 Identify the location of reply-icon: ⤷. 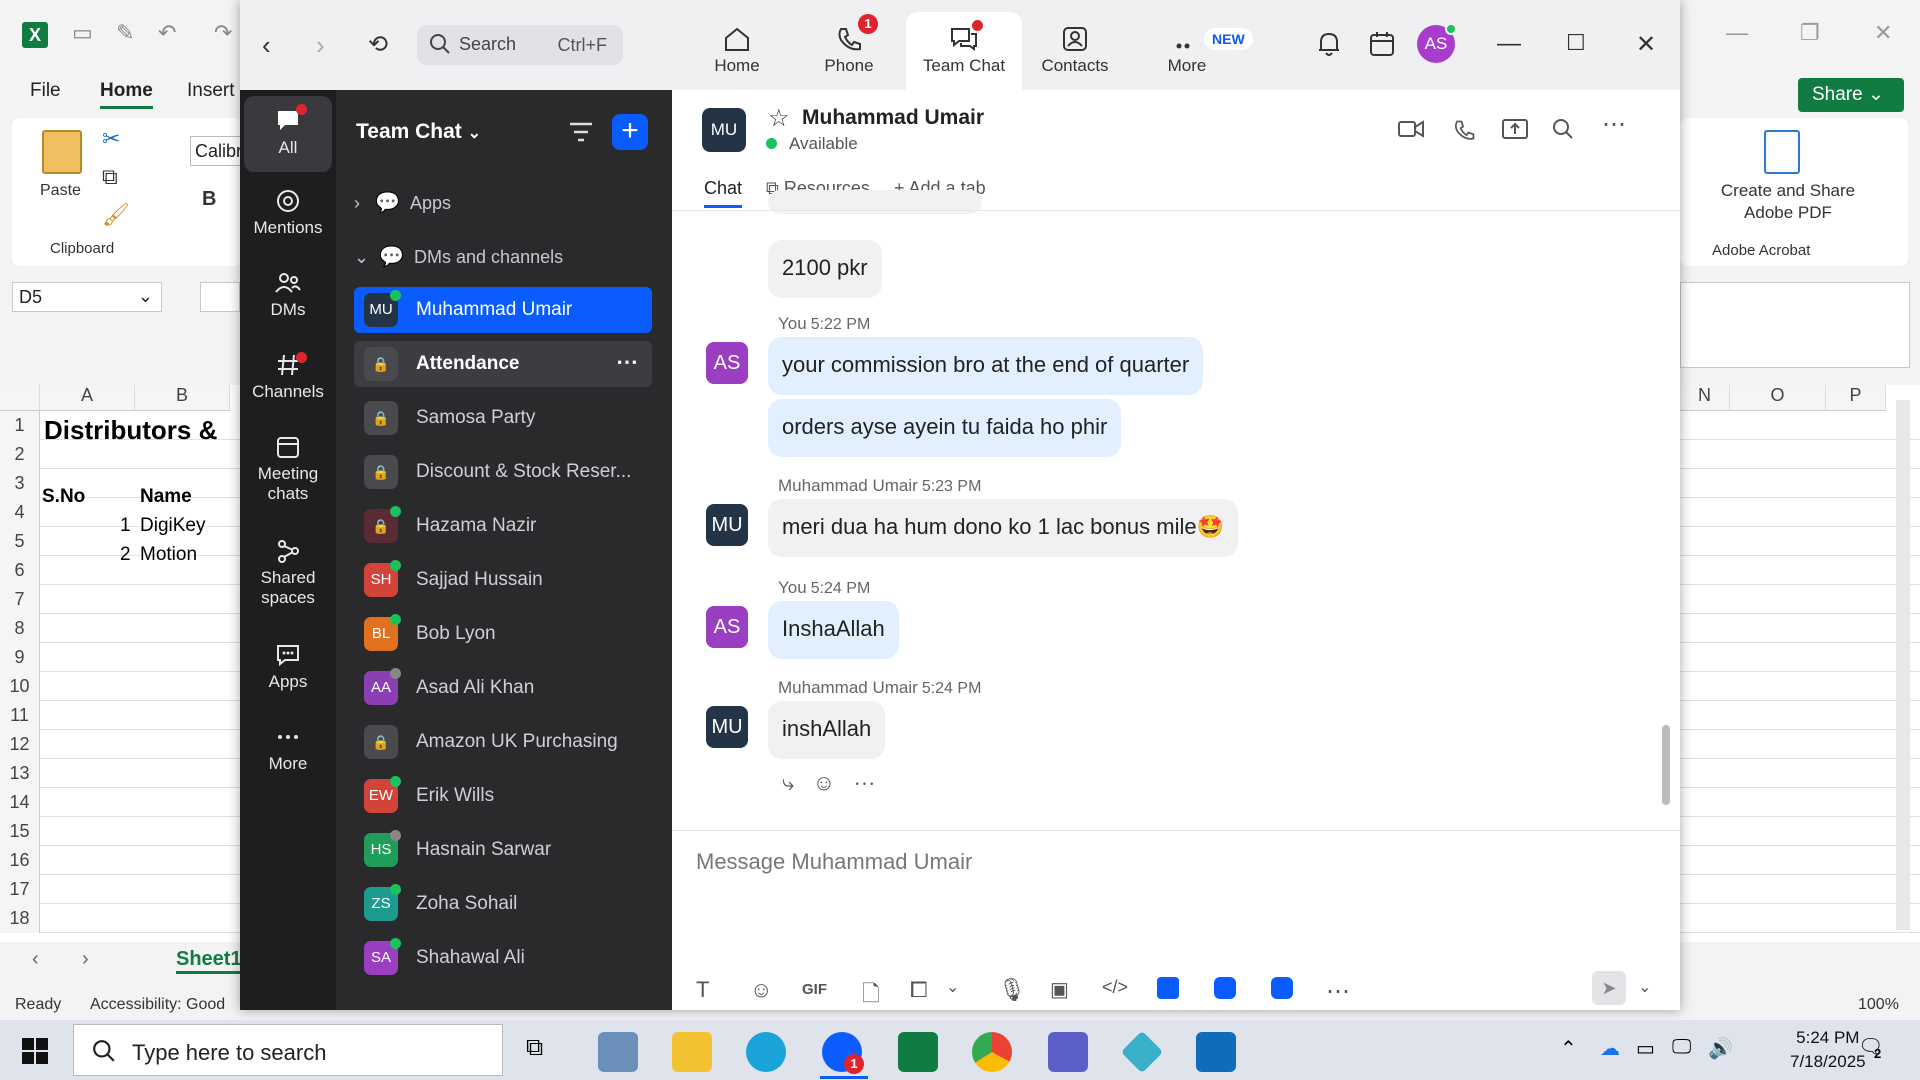
(788, 782).